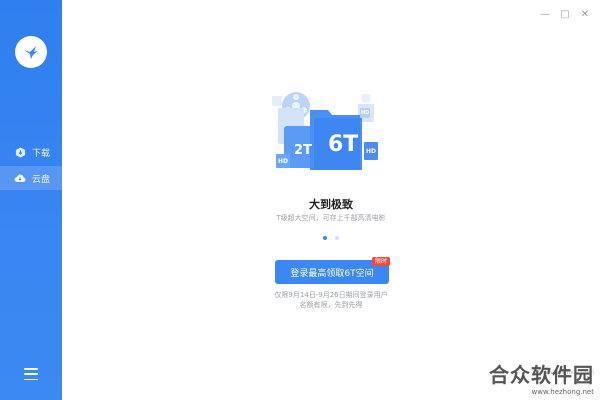  What do you see at coordinates (283, 161) in the screenshot?
I see `badge-hd-left: HD` at bounding box center [283, 161].